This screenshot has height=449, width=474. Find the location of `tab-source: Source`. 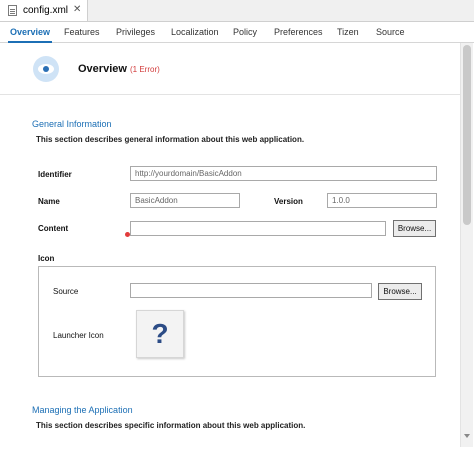

tab-source: Source is located at coordinates (390, 32).